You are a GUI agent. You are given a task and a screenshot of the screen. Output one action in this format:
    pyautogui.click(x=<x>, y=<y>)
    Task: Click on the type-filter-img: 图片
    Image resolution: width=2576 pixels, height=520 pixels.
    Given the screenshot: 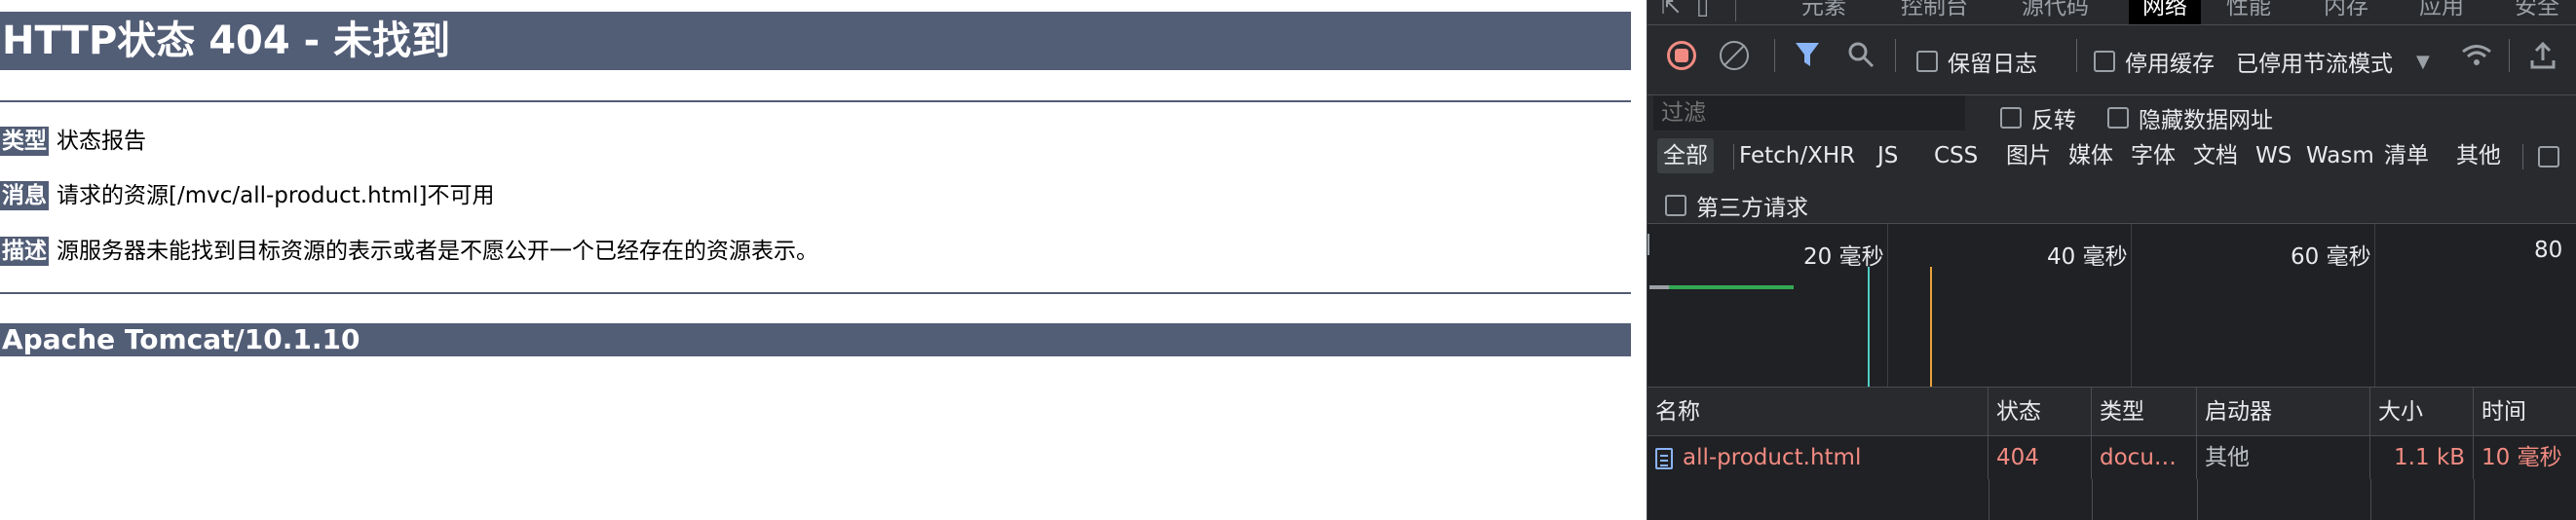 What is the action you would take?
    pyautogui.click(x=2028, y=155)
    